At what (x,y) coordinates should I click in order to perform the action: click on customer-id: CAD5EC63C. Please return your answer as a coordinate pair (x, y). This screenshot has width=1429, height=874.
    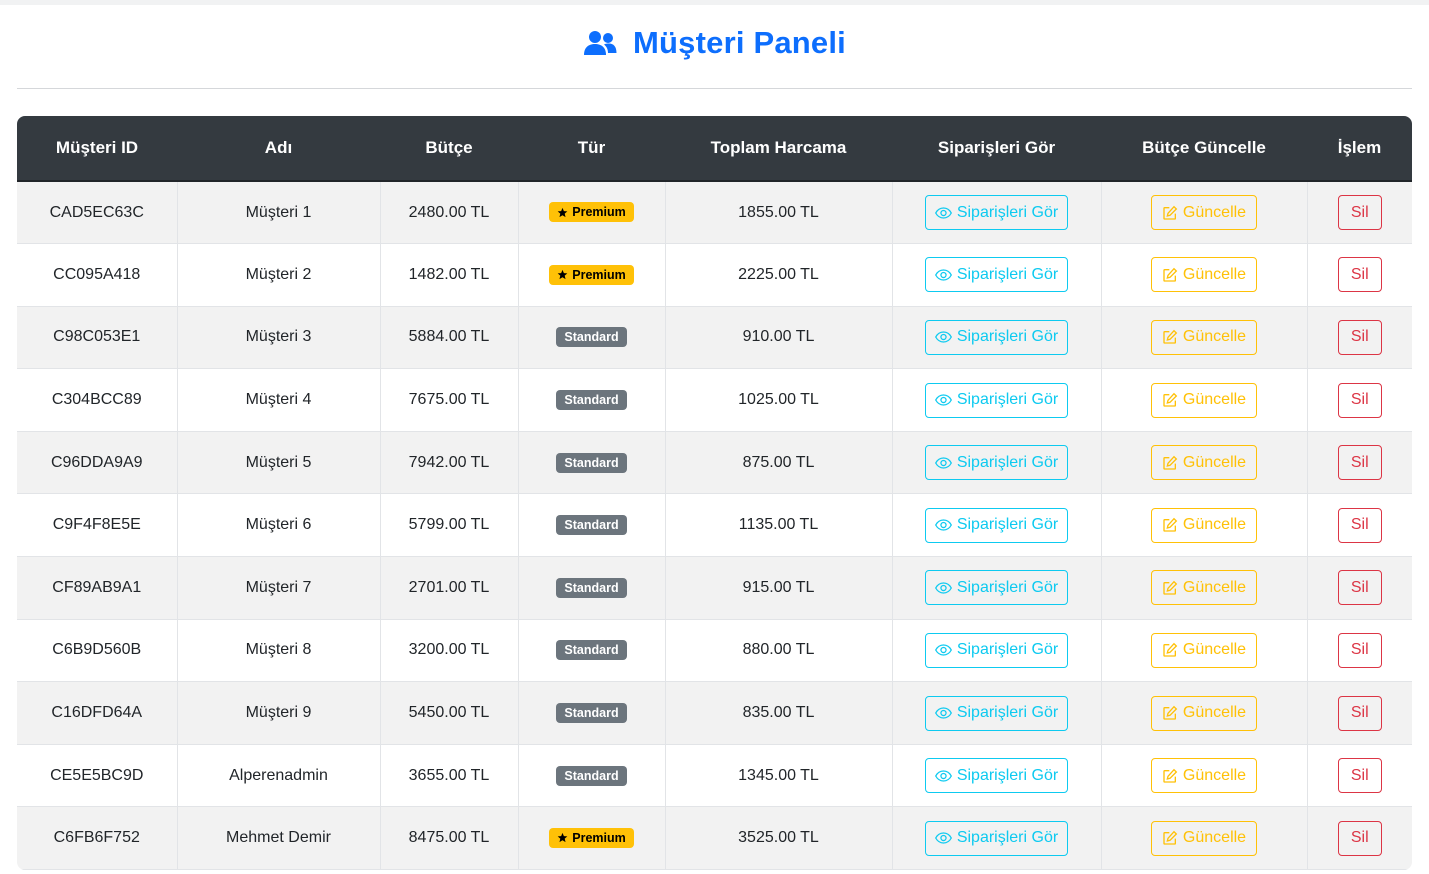
    Looking at the image, I should click on (97, 213).